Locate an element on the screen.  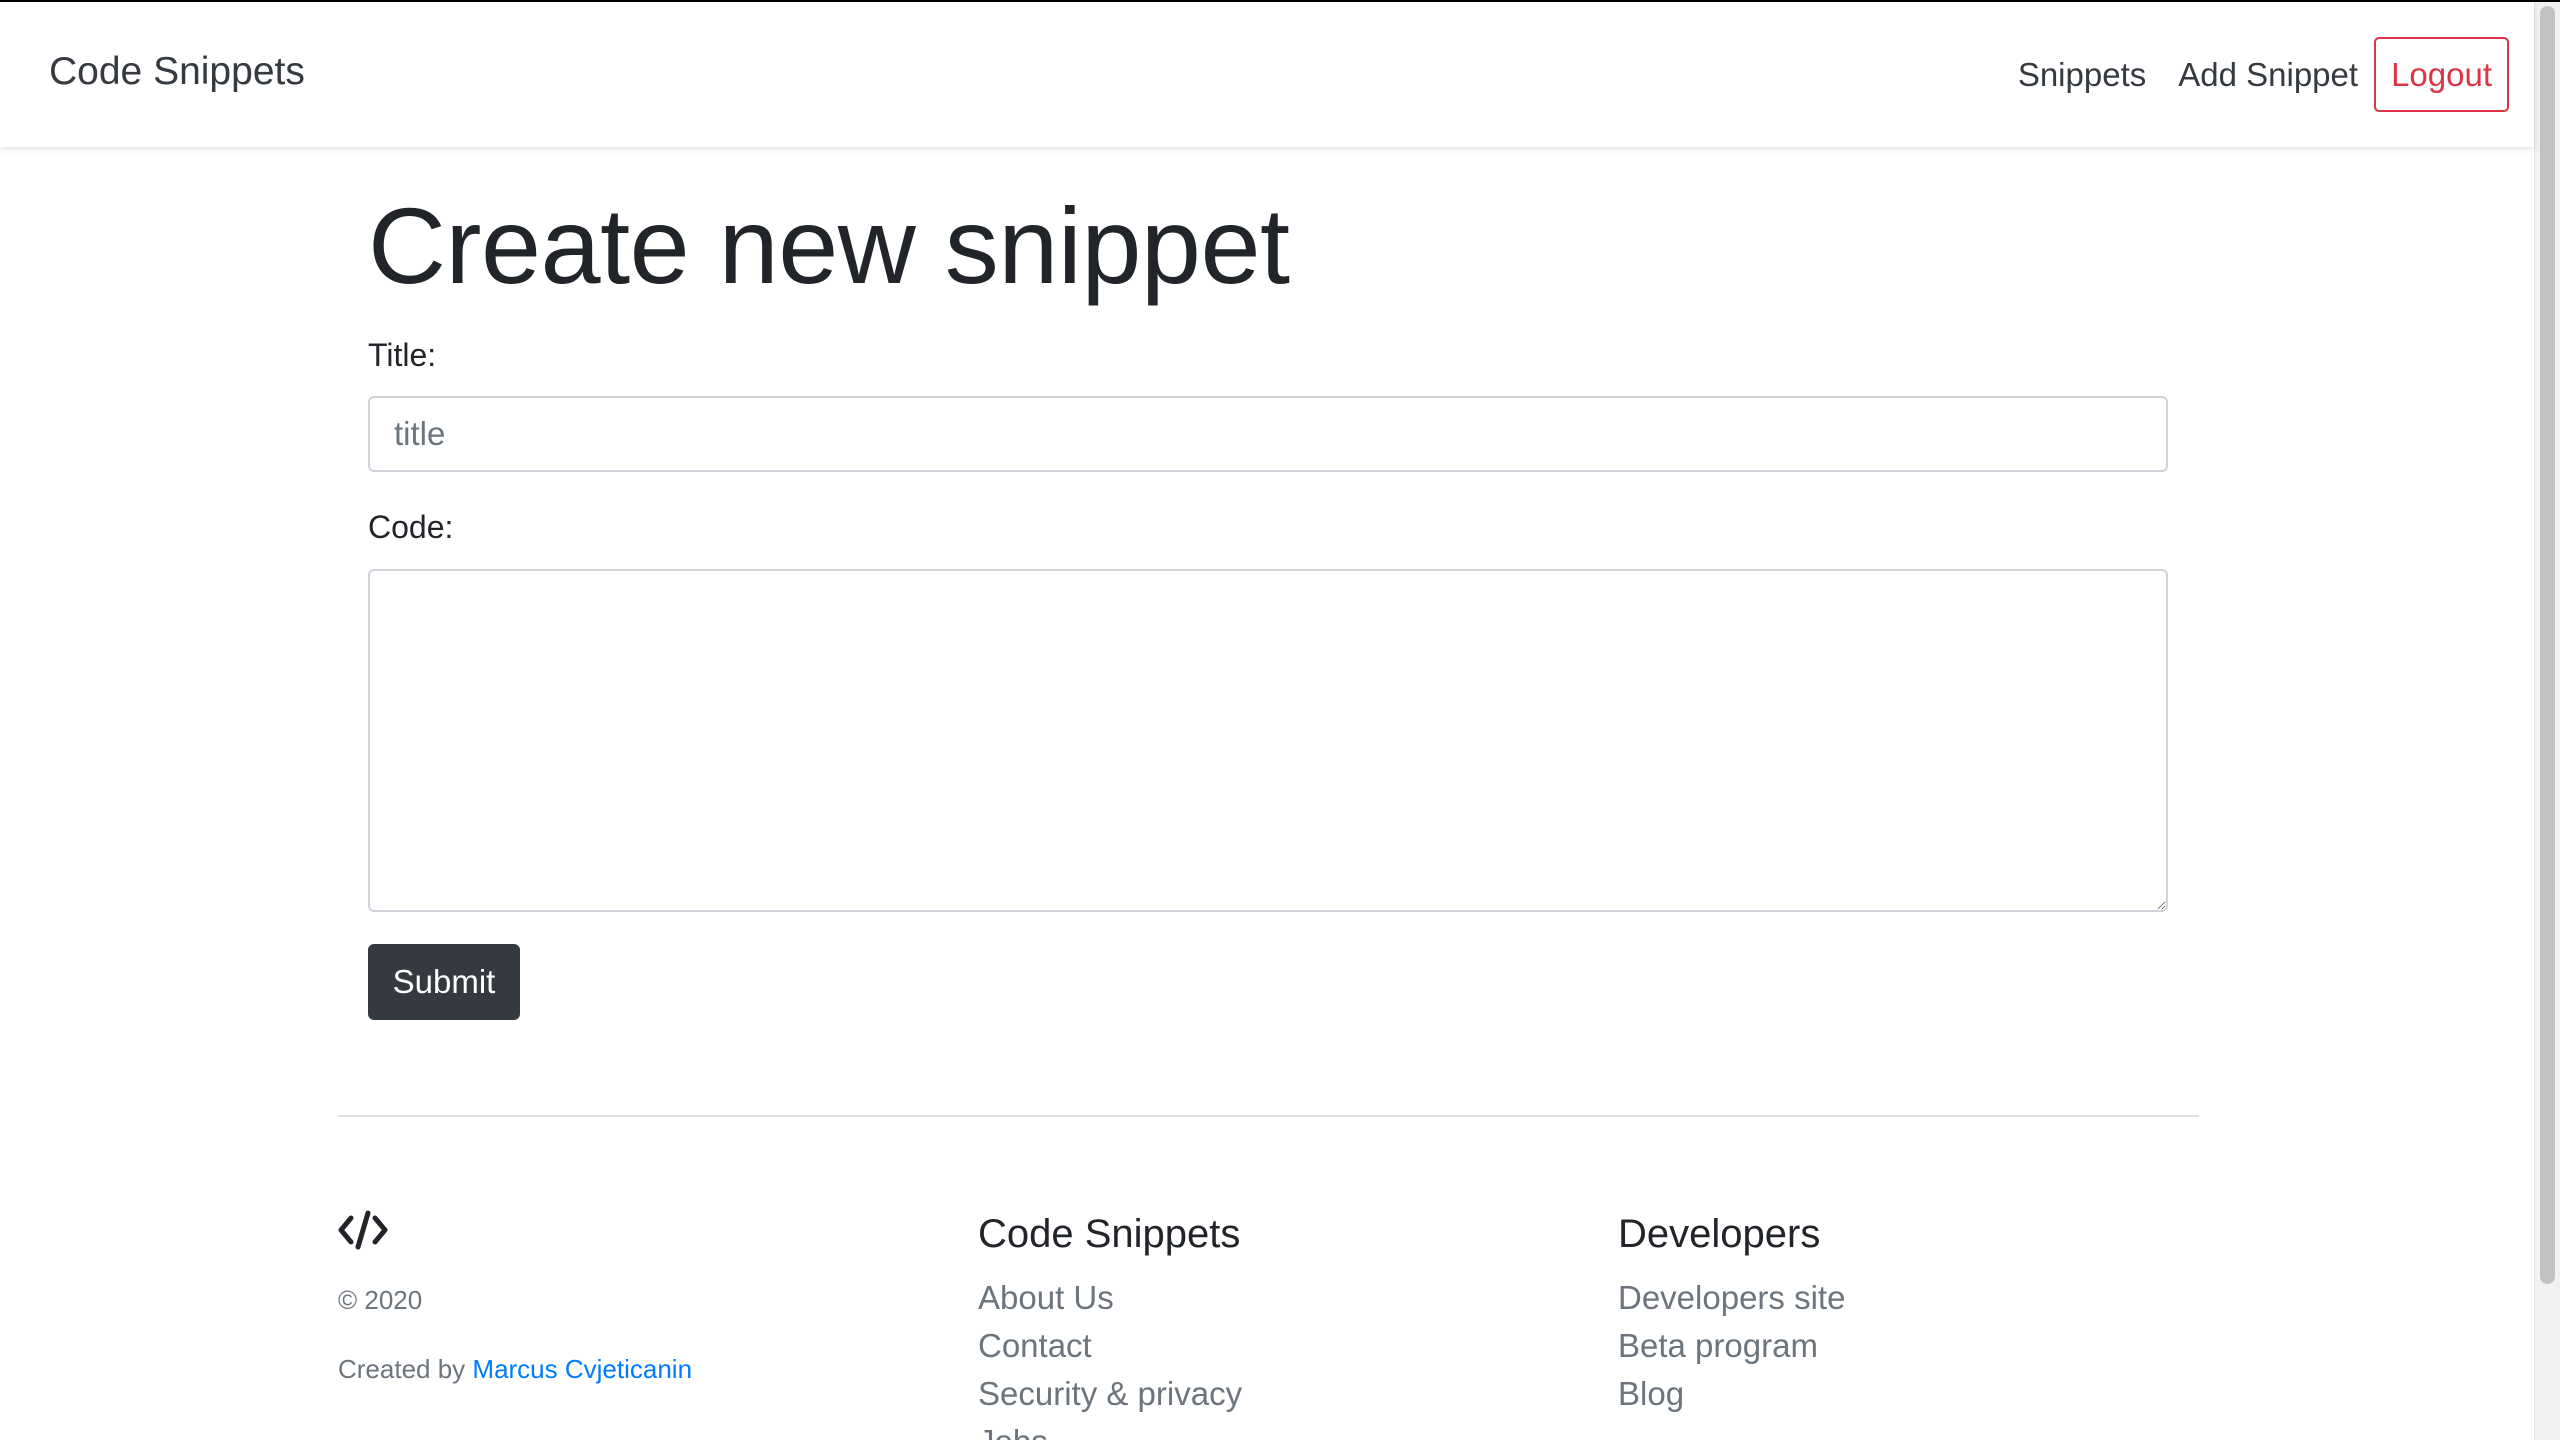
footer-divider is located at coordinates (1268, 1116).